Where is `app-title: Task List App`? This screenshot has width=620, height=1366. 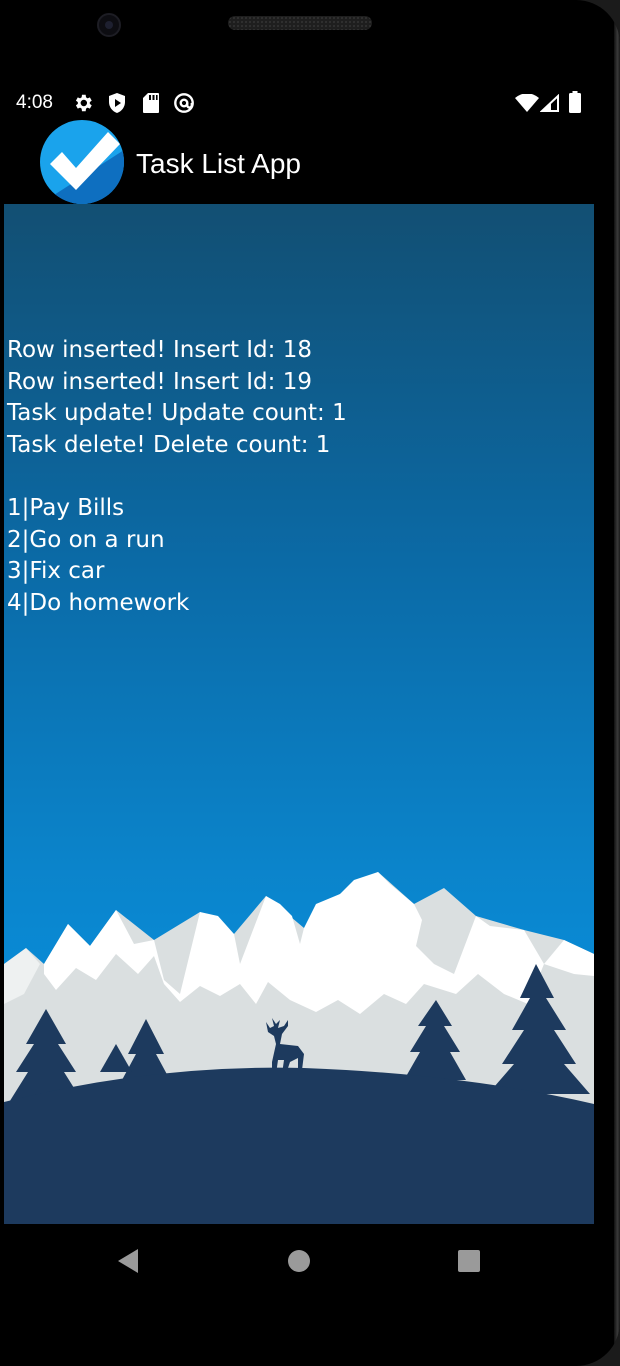
app-title: Task List App is located at coordinates (218, 163).